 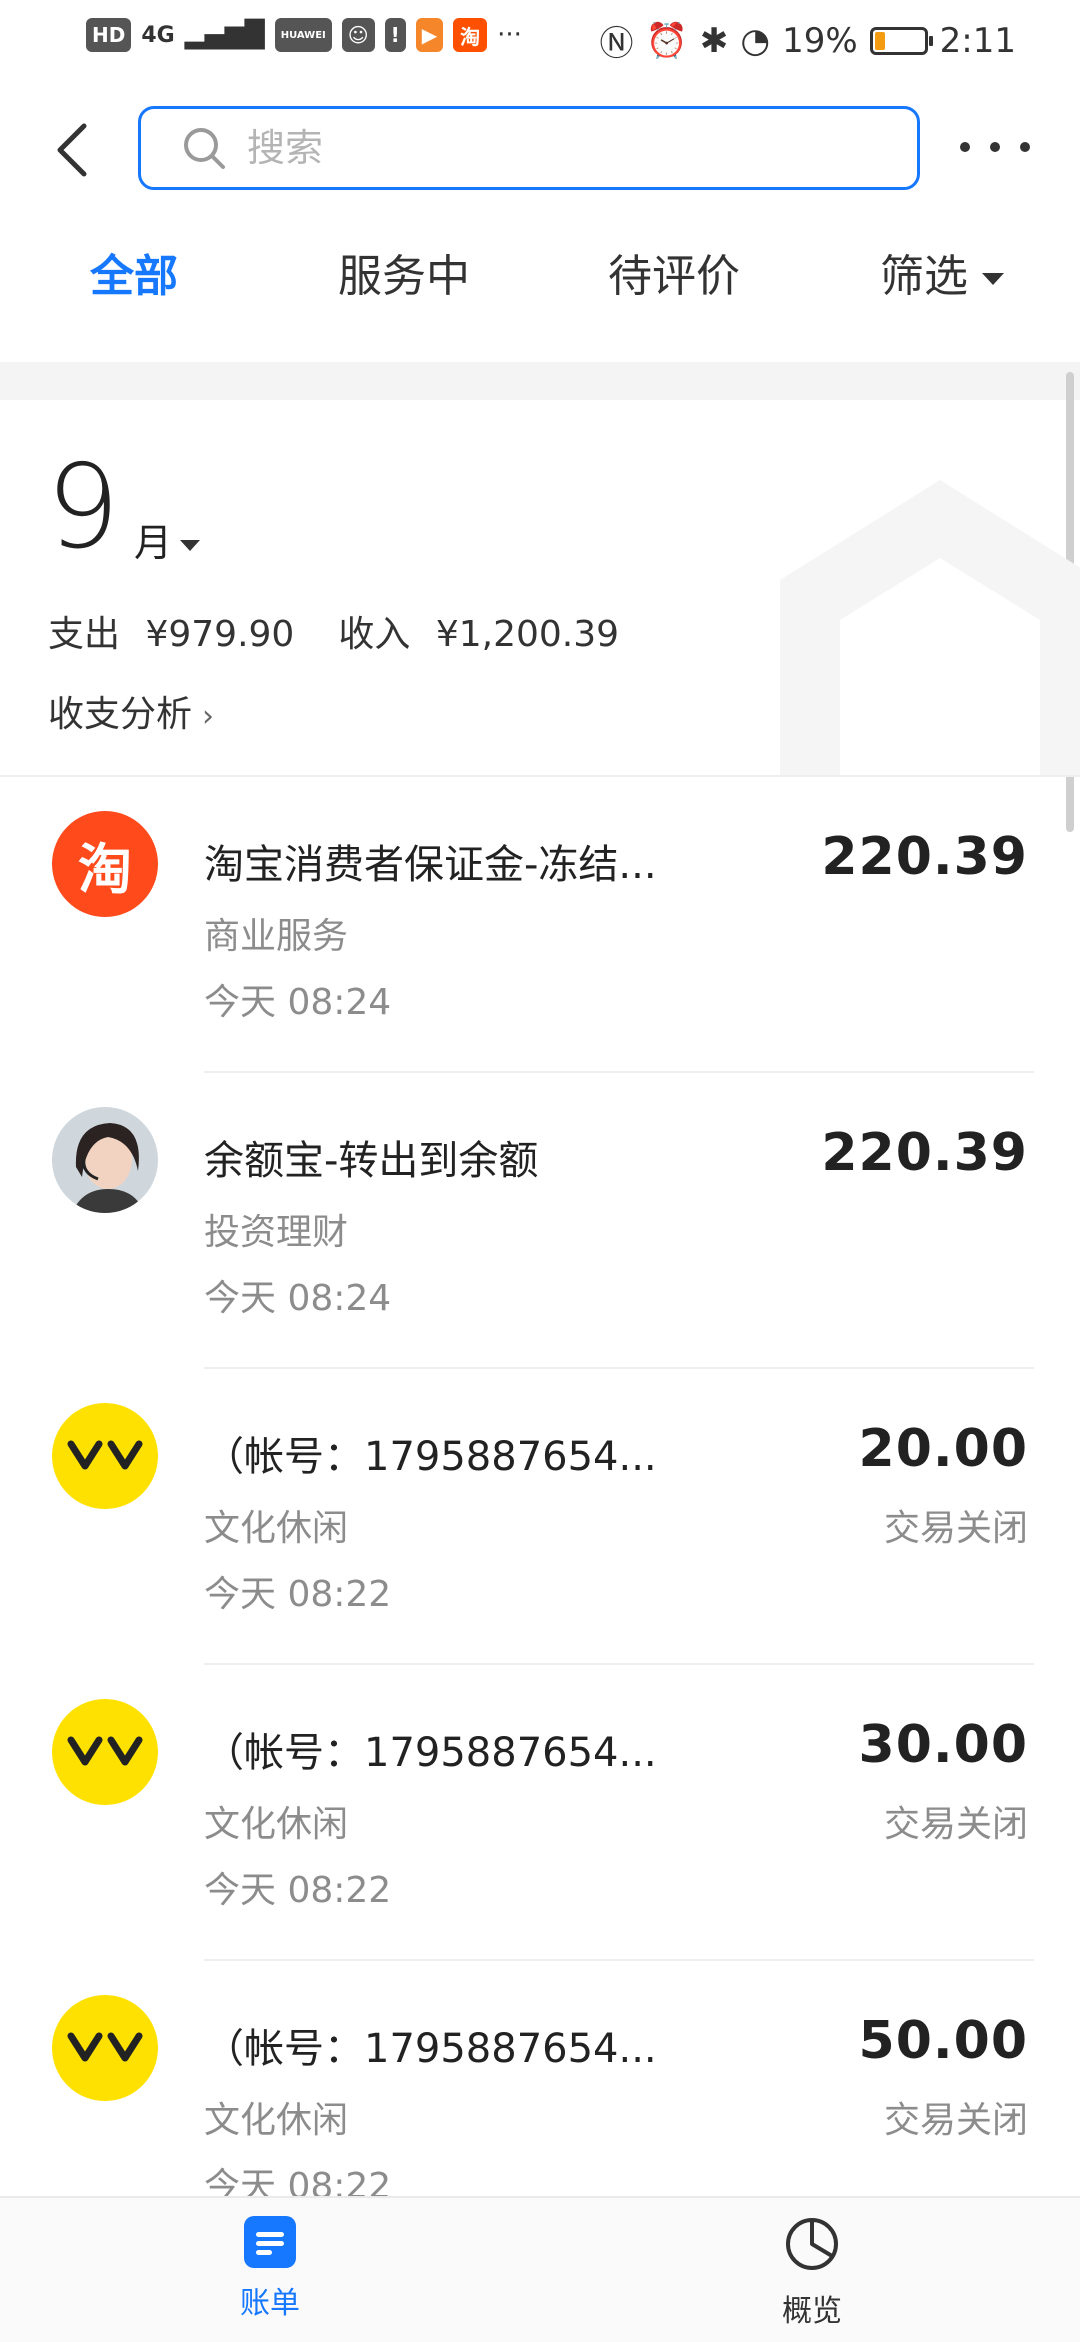 What do you see at coordinates (527, 634) in the screenshot?
I see `income-value: ¥1,200.39` at bounding box center [527, 634].